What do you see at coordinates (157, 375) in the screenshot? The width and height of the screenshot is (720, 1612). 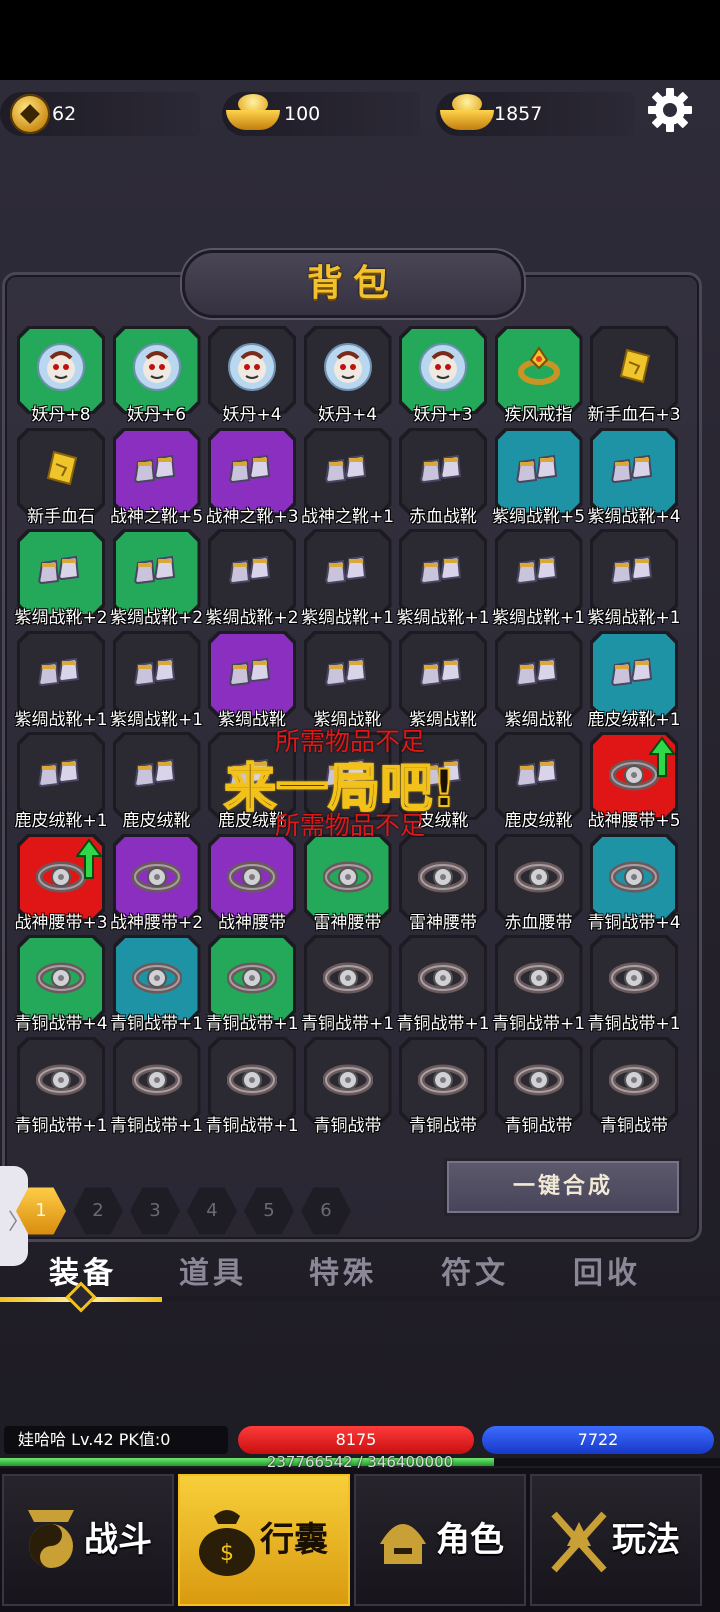 I see `inventory-slot: 妖丹+6` at bounding box center [157, 375].